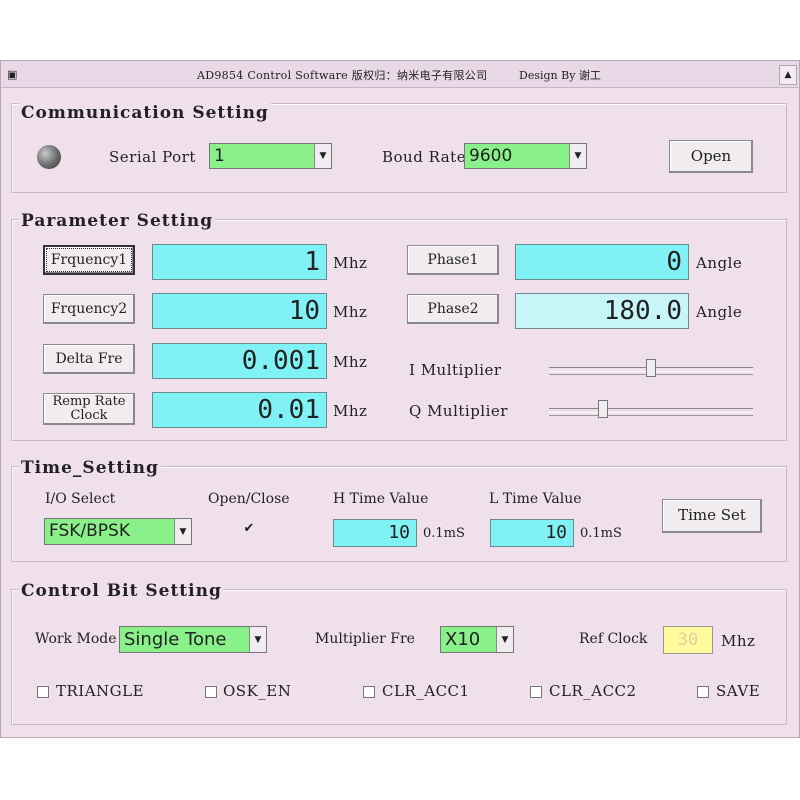 The image size is (800, 800). What do you see at coordinates (525, 156) in the screenshot?
I see `baud-rate-select: 9600 ▼` at bounding box center [525, 156].